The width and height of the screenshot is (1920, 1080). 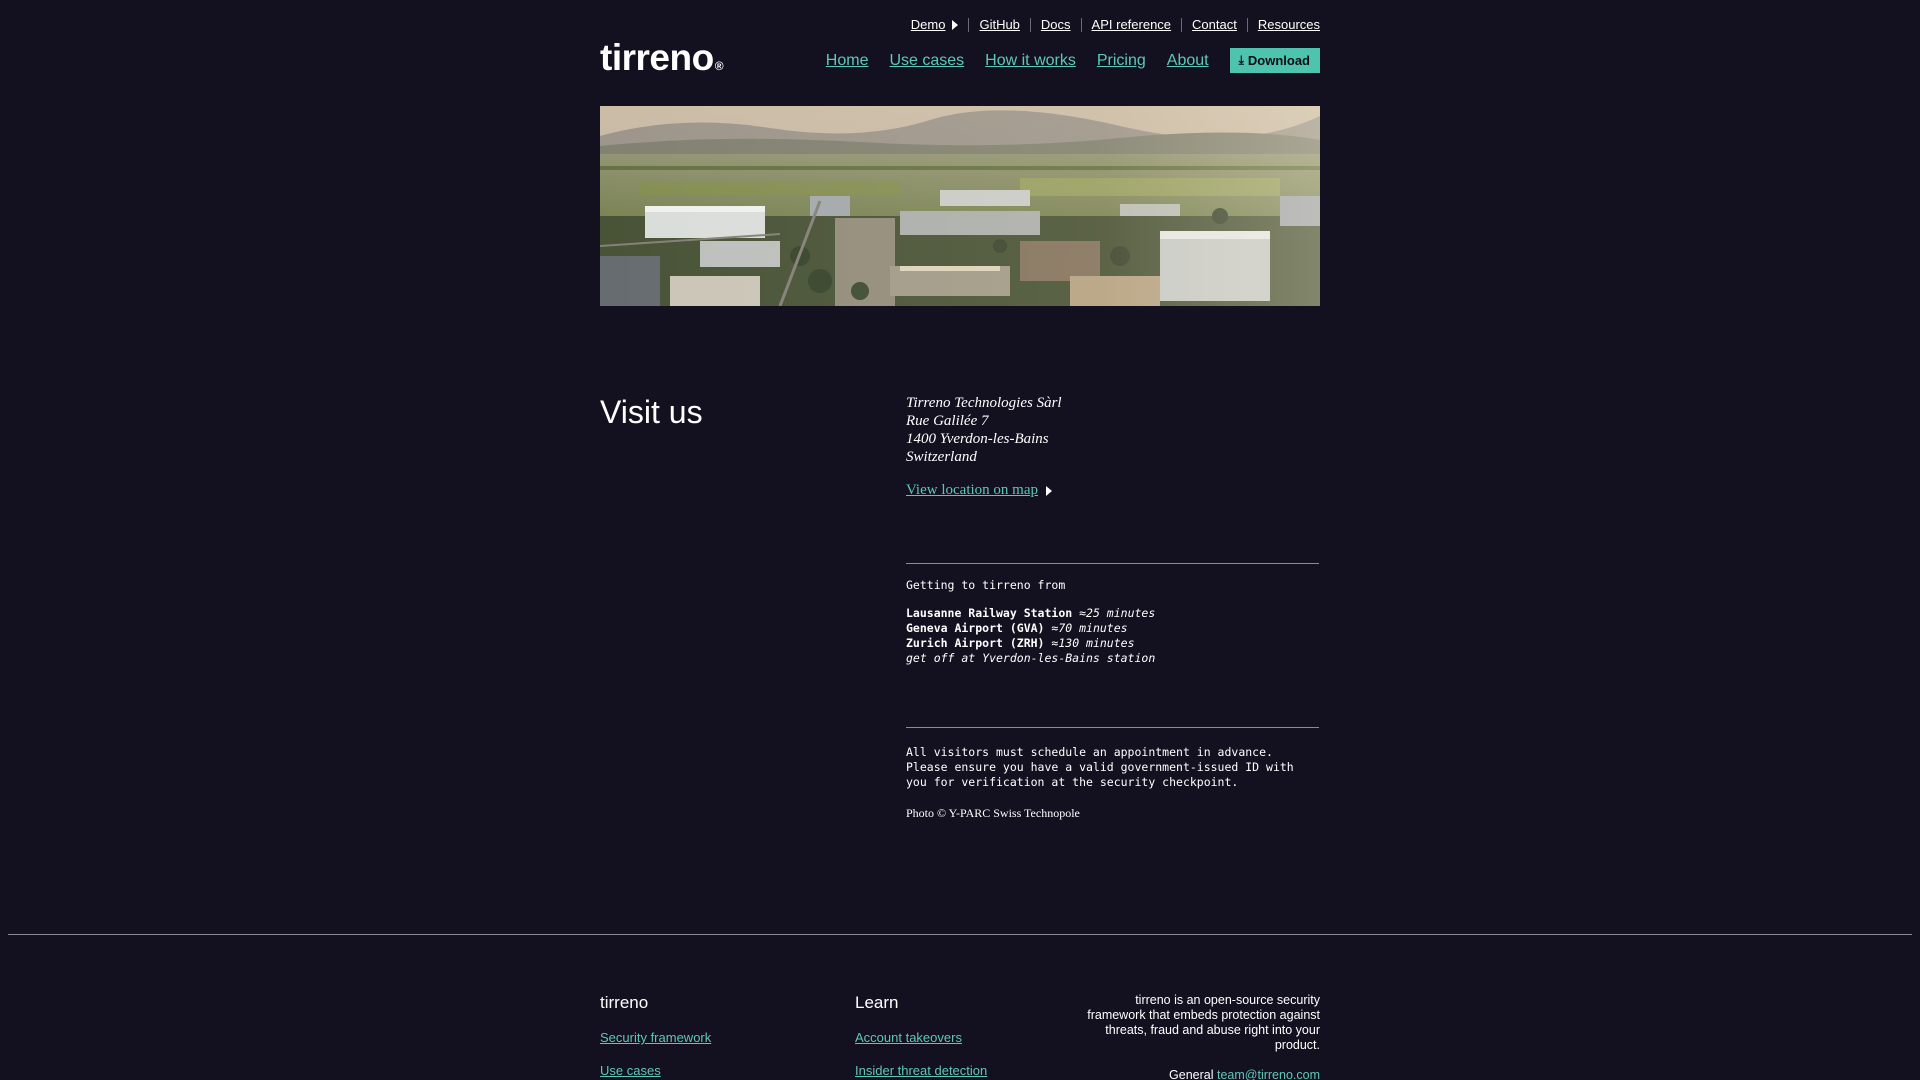 I want to click on route-item: Zurich Airport (ZRH) ≈130 minutes, so click(x=1030, y=643).